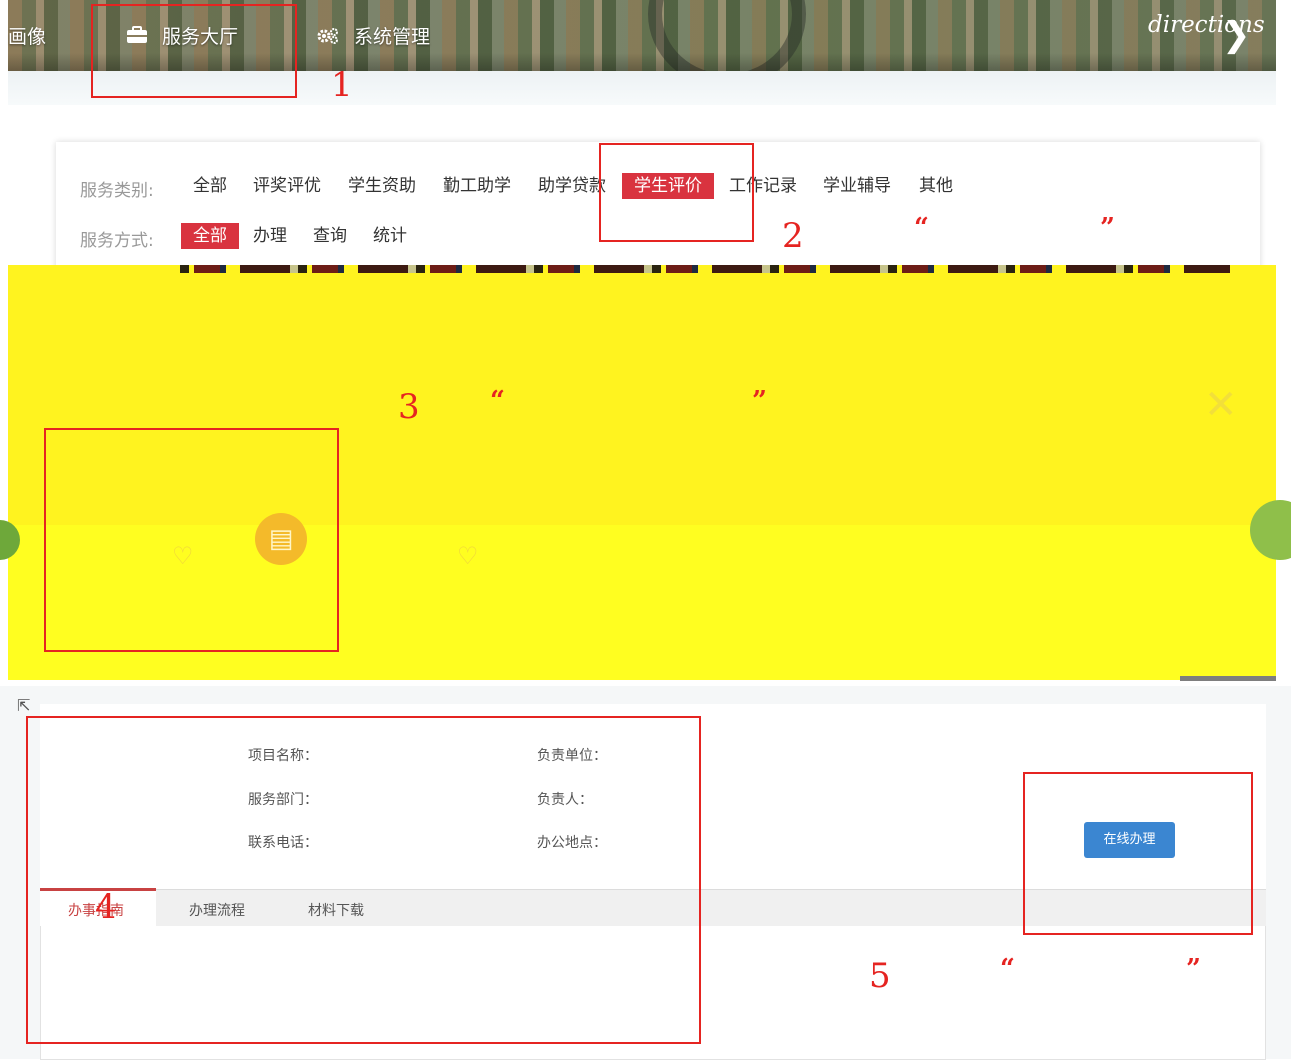  What do you see at coordinates (857, 186) in the screenshot?
I see `category-tutoring: 学业辅导` at bounding box center [857, 186].